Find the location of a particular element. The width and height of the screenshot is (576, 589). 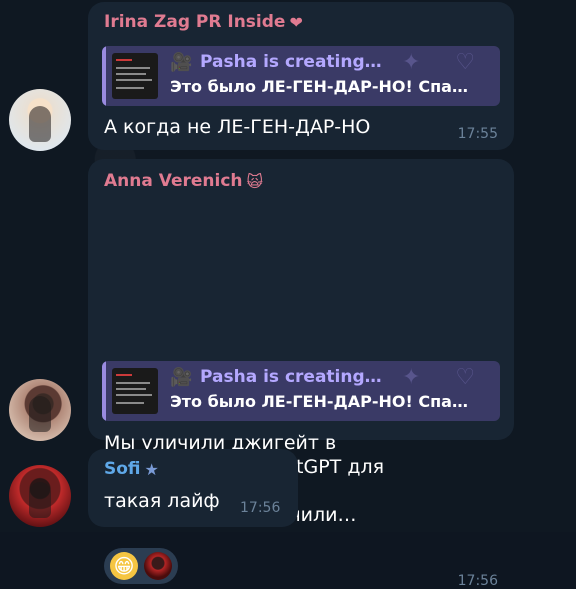

sender-name: Sofi ★ is located at coordinates (131, 469).